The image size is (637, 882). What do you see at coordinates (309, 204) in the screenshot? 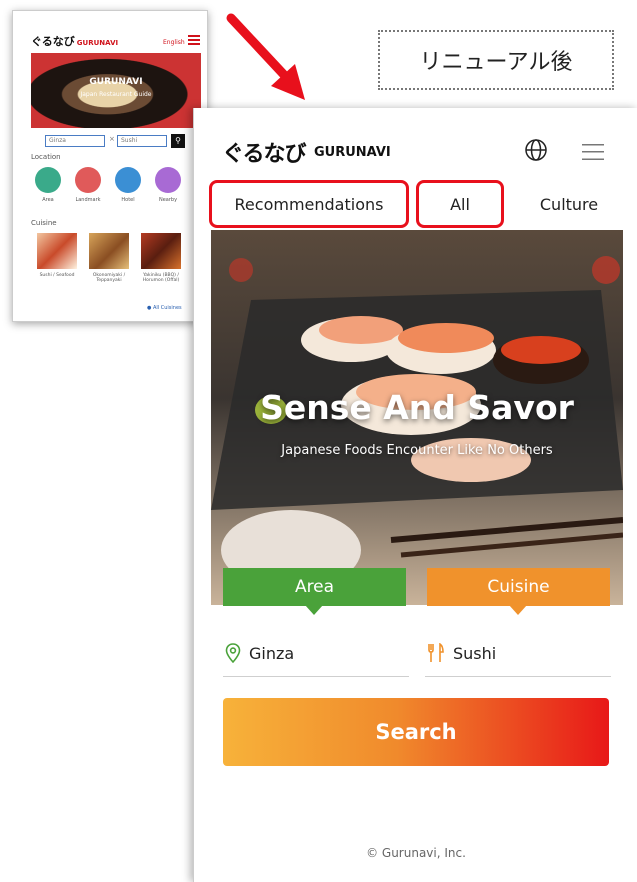
I see `tab-recommendations: Recommendations` at bounding box center [309, 204].